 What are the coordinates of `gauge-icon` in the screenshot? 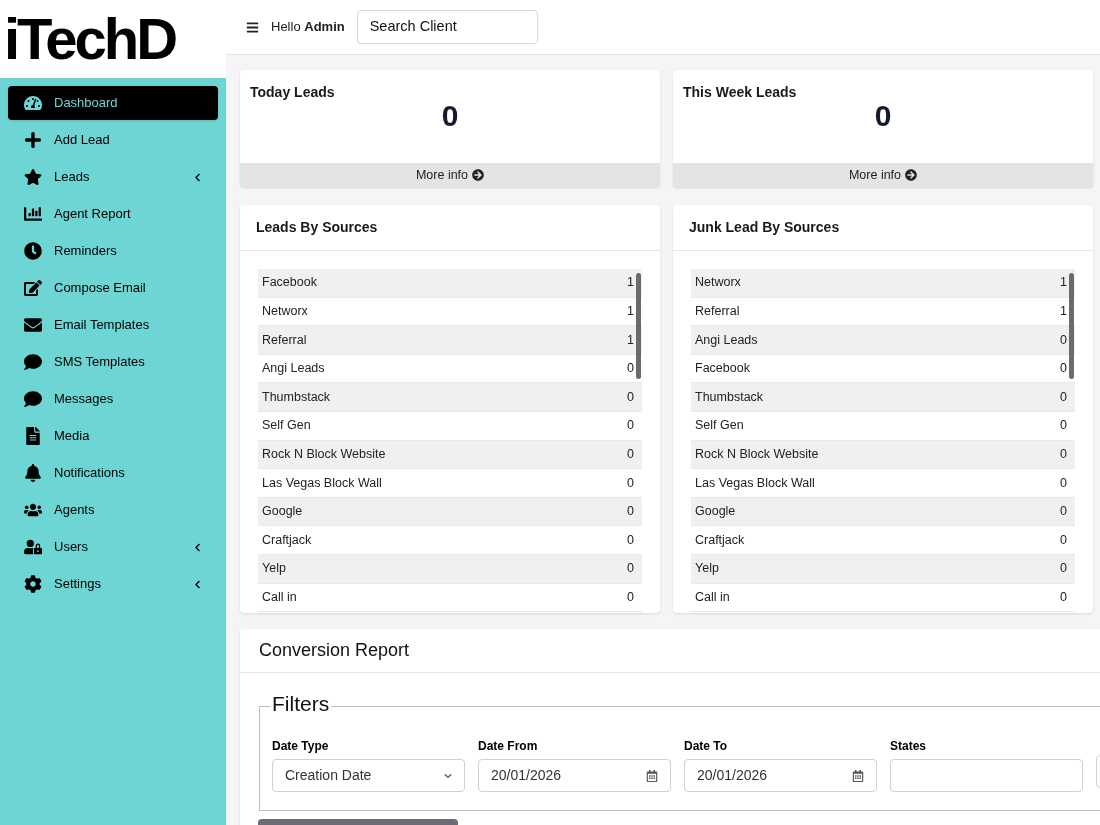 It's located at (33, 103).